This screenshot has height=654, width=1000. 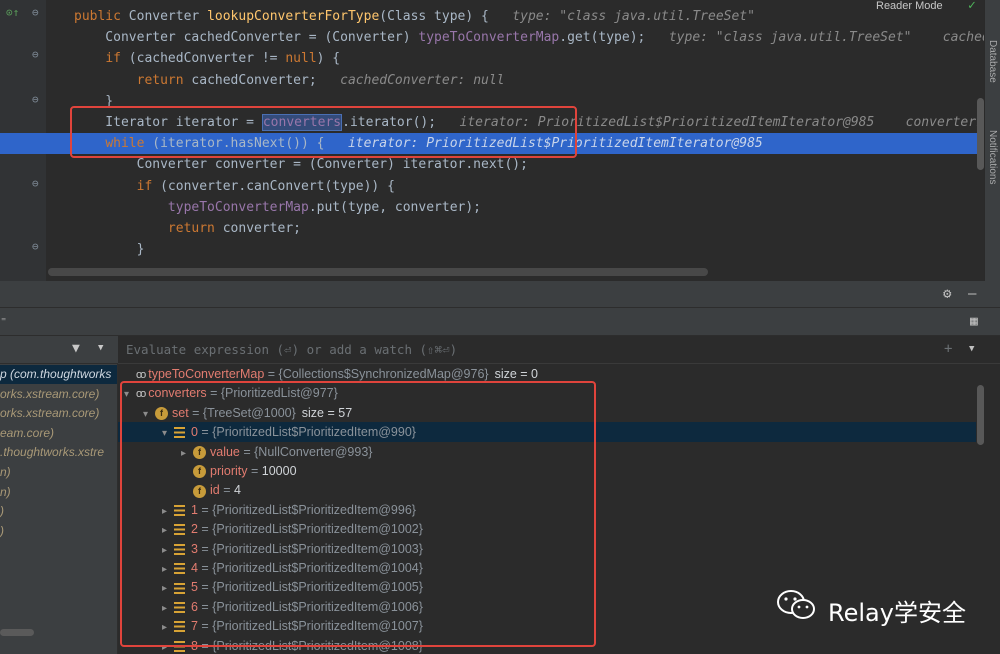 What do you see at coordinates (434, 16) in the screenshot?
I see `code-token: (Class type) {` at bounding box center [434, 16].